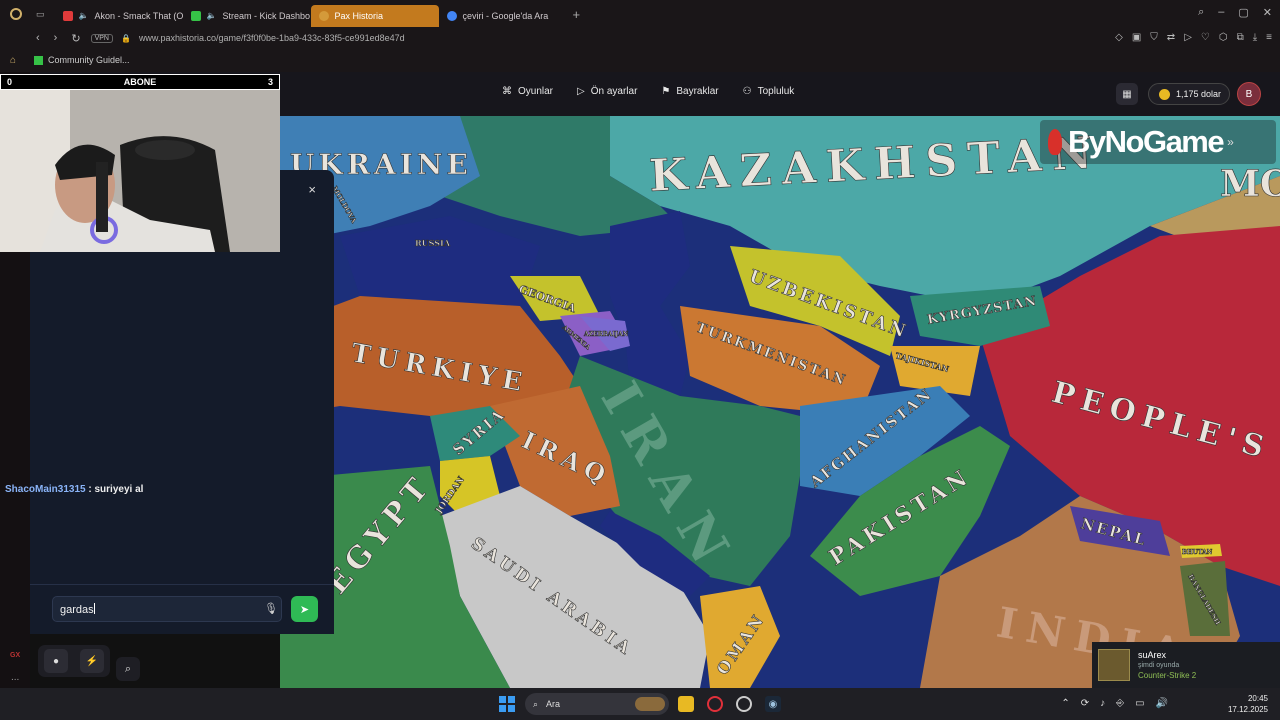 The height and width of the screenshot is (720, 1280). I want to click on cube-icon: ⬡, so click(1223, 37).